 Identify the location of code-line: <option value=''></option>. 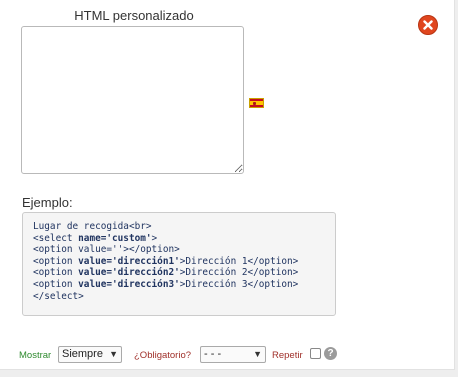
(179, 250).